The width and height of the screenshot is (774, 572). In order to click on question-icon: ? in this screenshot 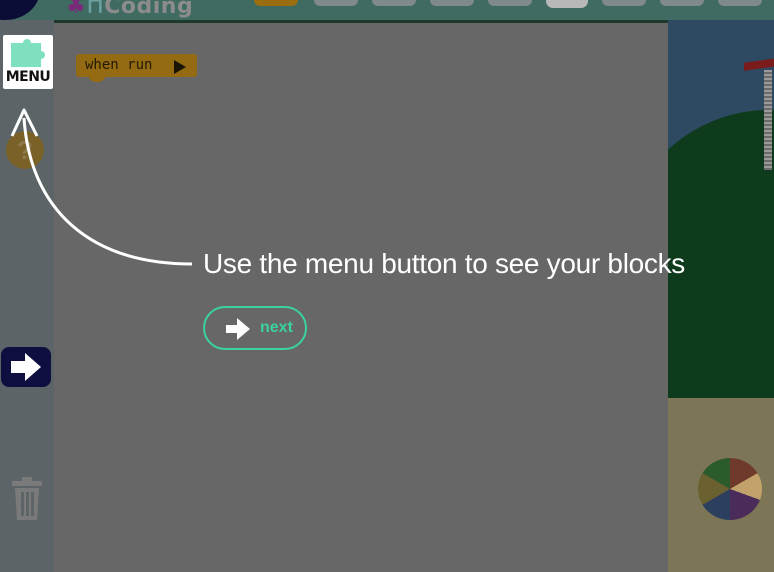, I will do `click(25, 150)`.